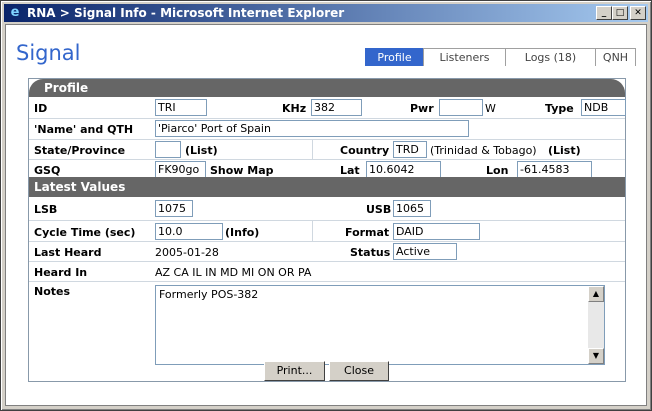  I want to click on khz-field: 382, so click(336, 107).